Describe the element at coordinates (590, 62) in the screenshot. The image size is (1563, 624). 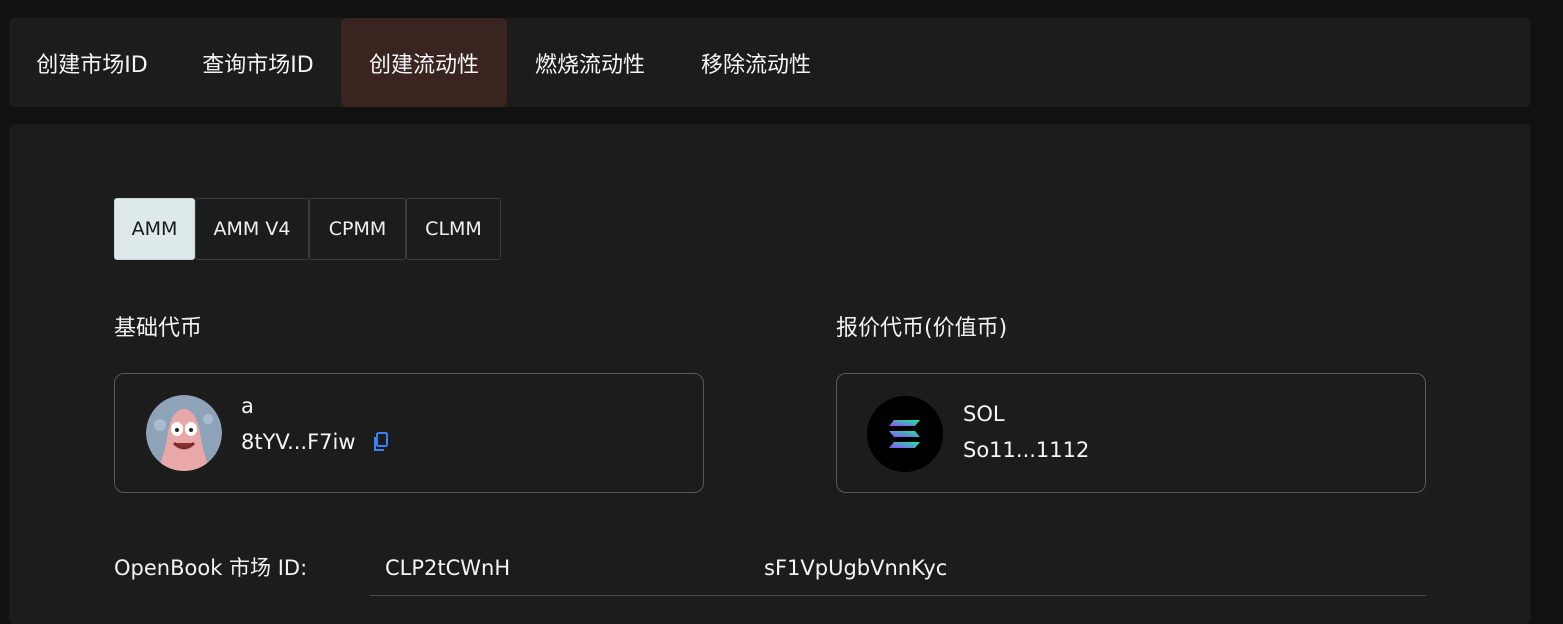
I see `tab-burn-liquidity: 燃烧流动性` at that location.